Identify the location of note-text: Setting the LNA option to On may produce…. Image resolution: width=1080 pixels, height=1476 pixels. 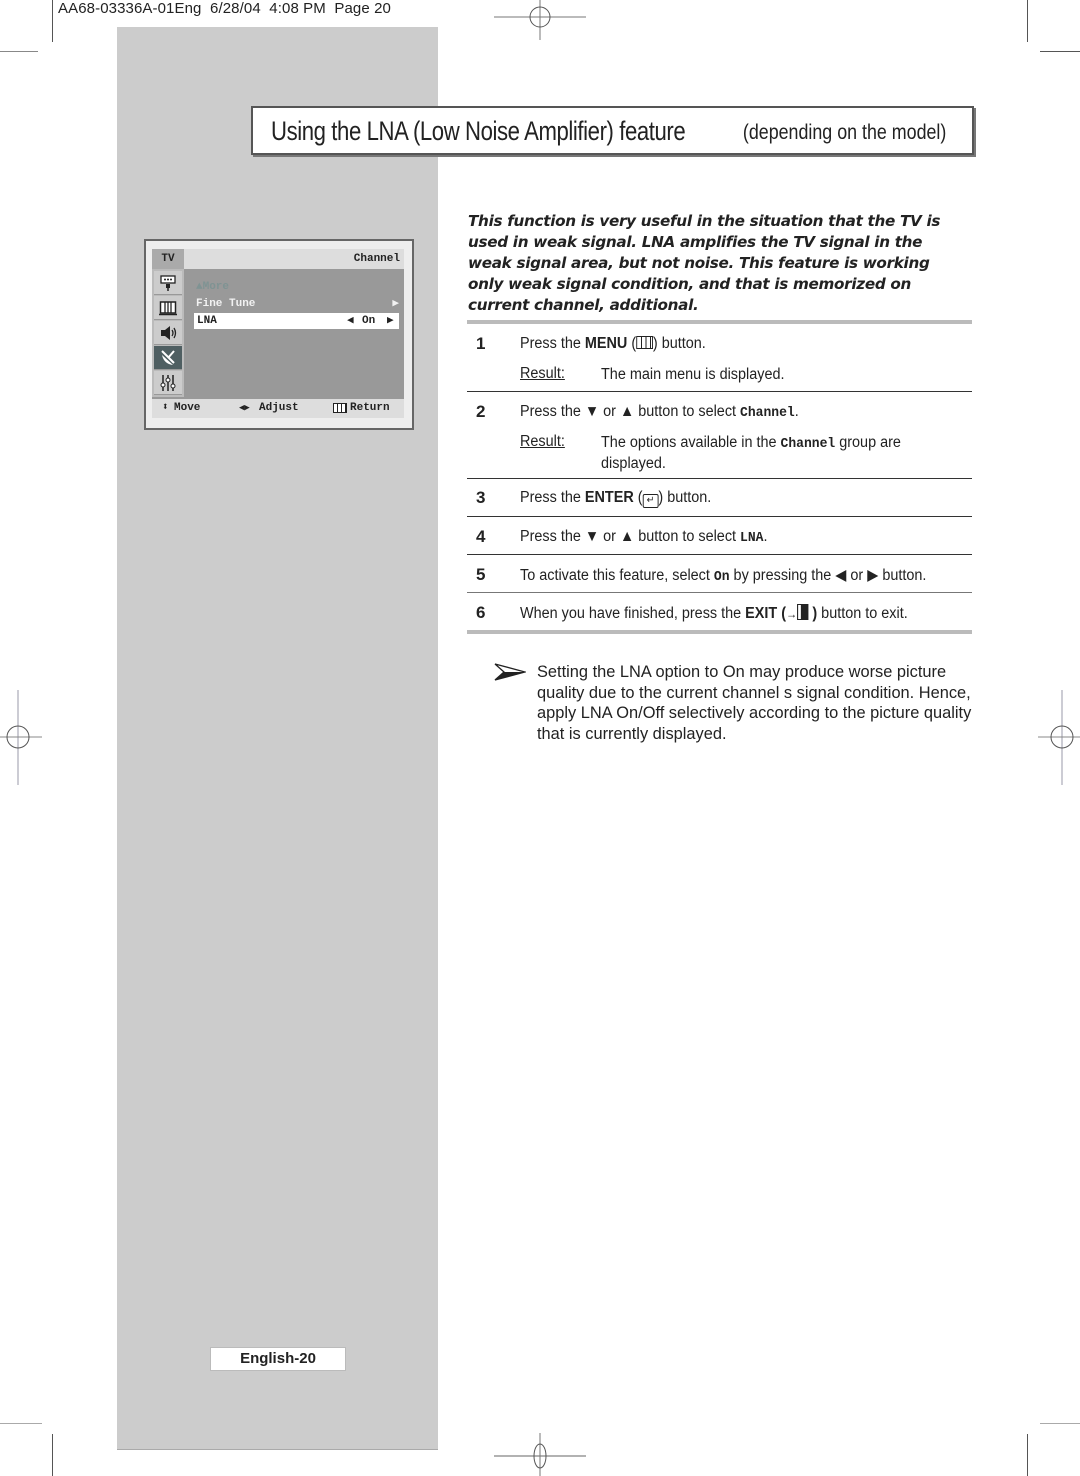
(754, 703).